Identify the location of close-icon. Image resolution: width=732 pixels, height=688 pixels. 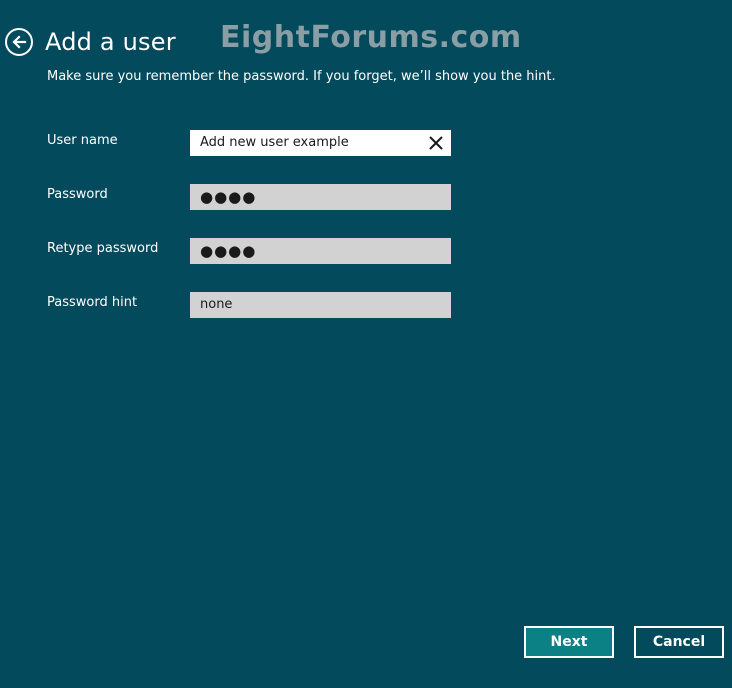
(436, 143).